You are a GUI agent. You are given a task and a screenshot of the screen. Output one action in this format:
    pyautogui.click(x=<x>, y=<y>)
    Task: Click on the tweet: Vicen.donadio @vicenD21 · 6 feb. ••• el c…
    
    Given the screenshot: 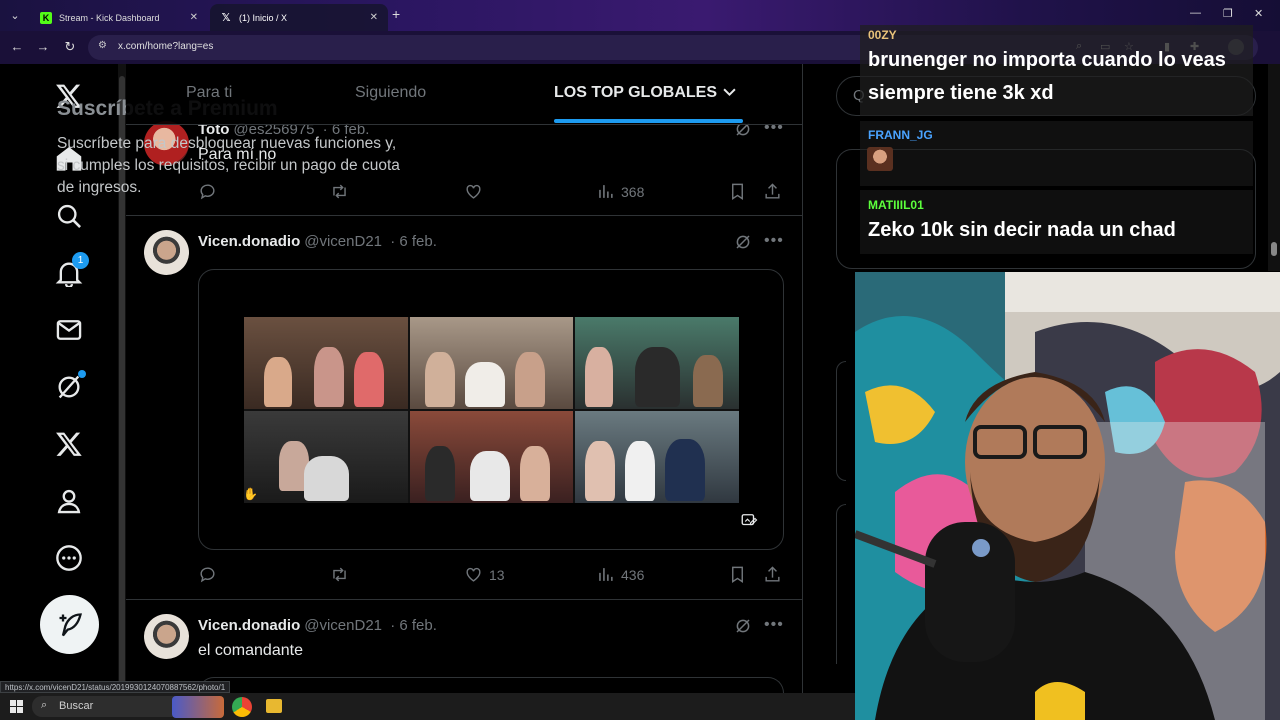 What is the action you would take?
    pyautogui.click(x=464, y=646)
    